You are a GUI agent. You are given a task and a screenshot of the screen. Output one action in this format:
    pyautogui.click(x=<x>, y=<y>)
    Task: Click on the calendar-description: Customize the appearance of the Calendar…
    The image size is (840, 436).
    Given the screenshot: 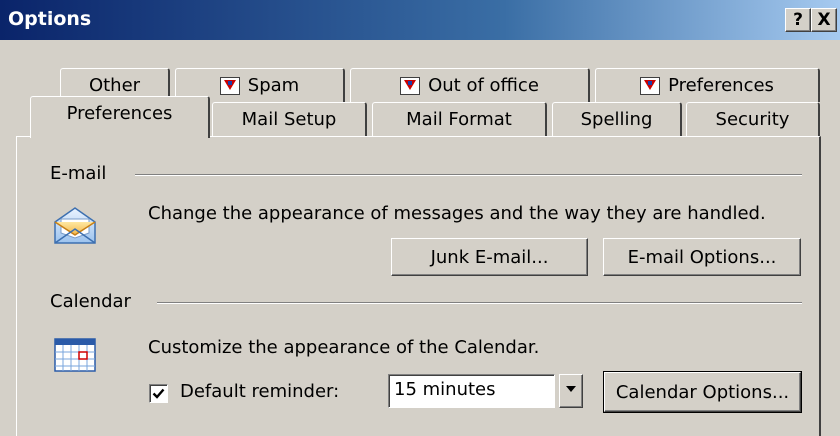 What is the action you would take?
    pyautogui.click(x=344, y=347)
    